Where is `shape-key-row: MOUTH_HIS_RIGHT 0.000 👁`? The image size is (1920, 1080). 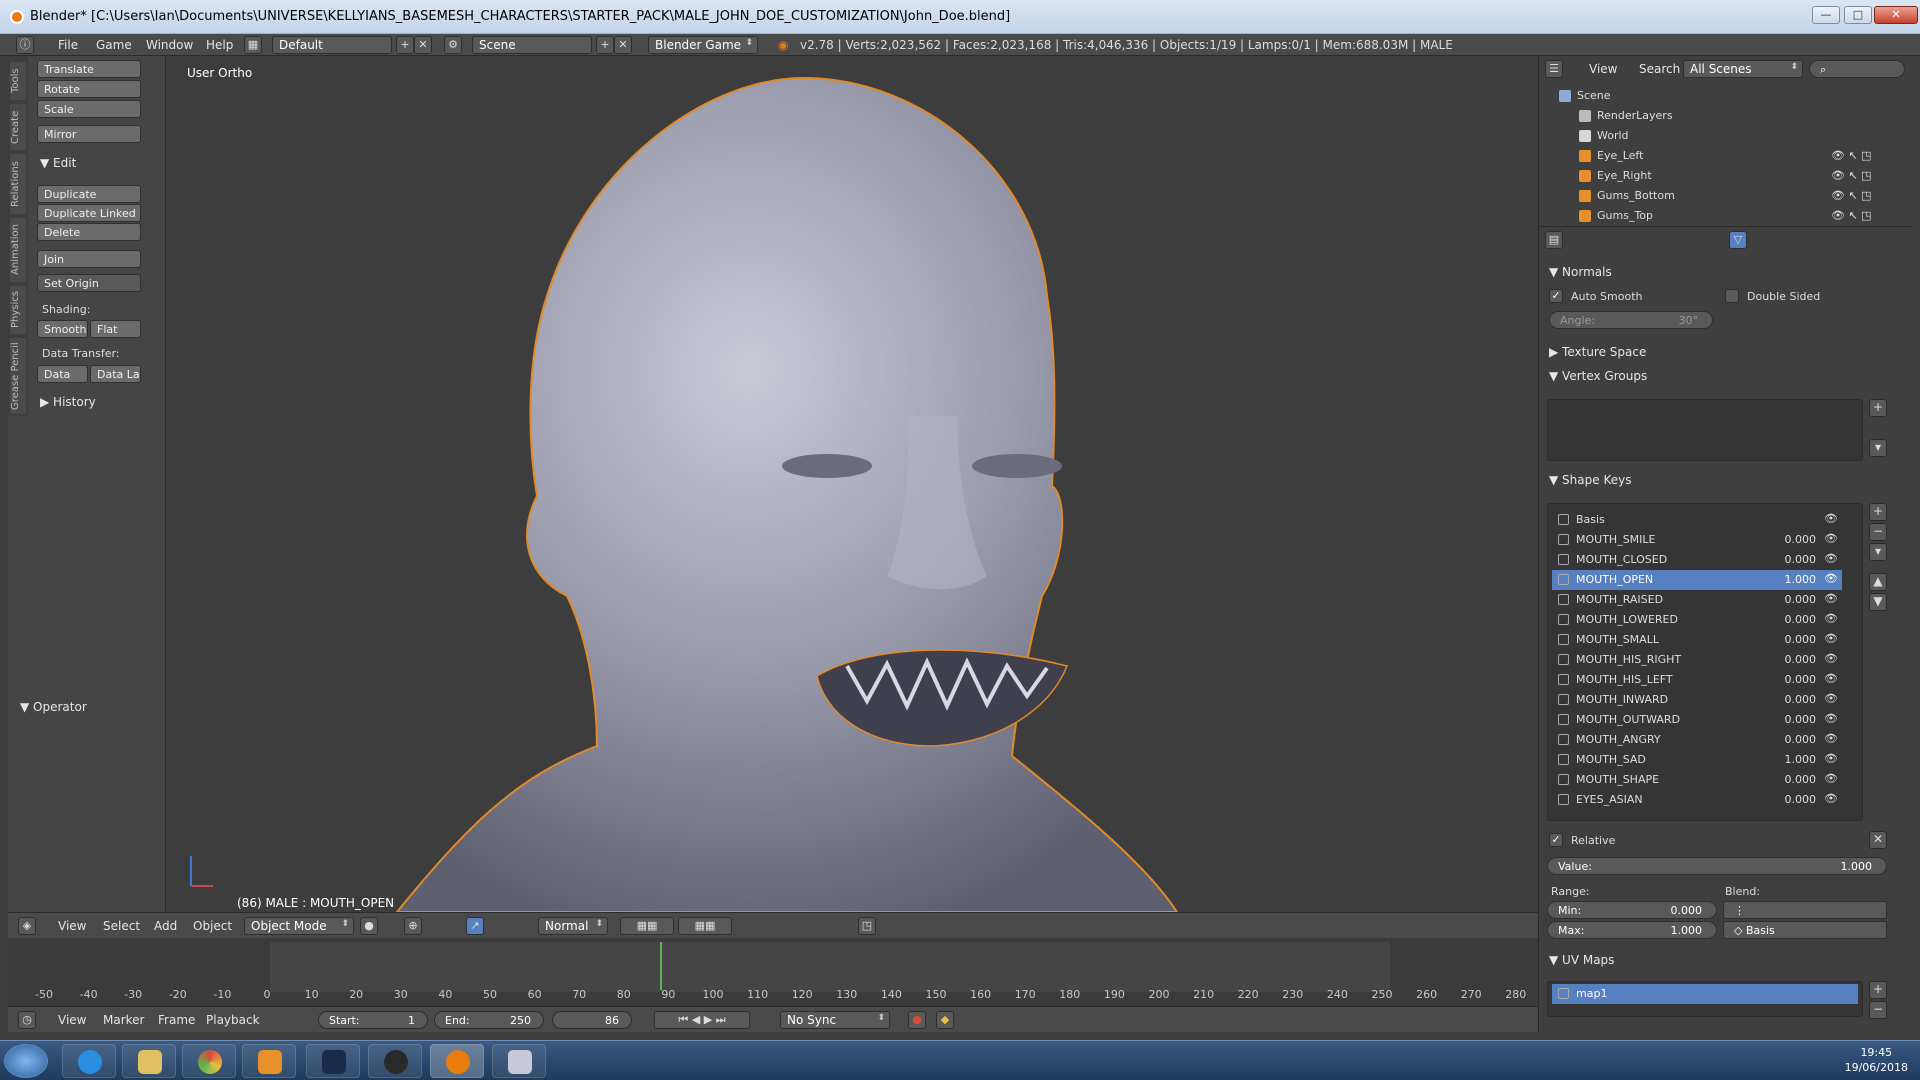 shape-key-row: MOUTH_HIS_RIGHT 0.000 👁 is located at coordinates (1697, 660).